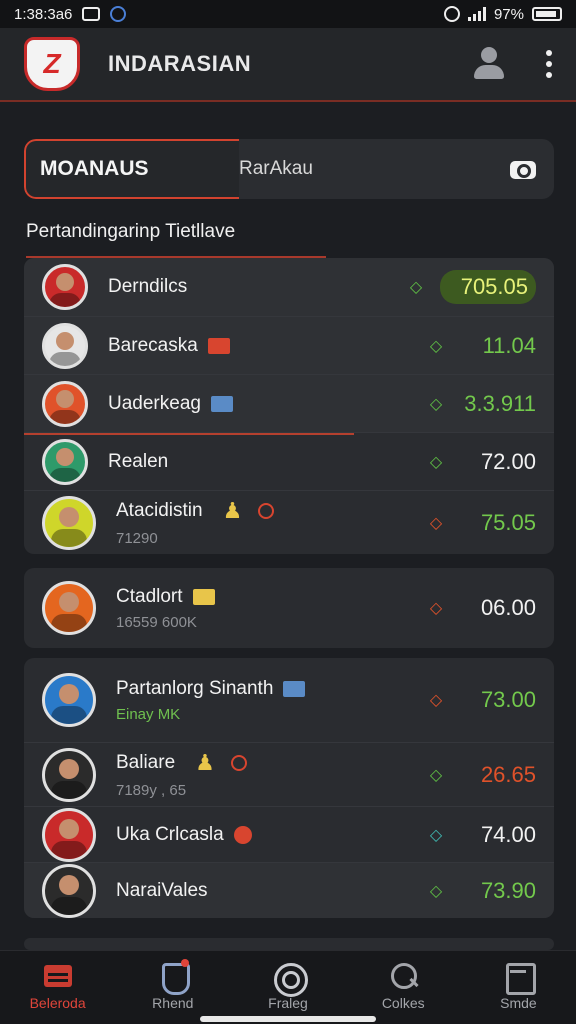 The image size is (576, 1024). Describe the element at coordinates (137, 538) in the screenshot. I see `team-subtitle: 71290` at that location.